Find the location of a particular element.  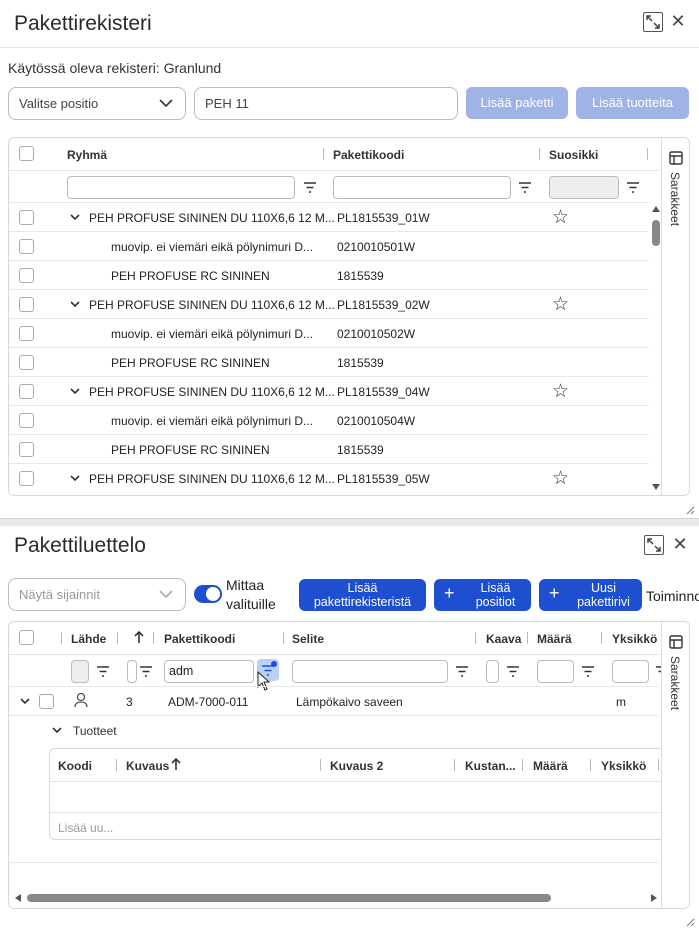

formula-filter-input is located at coordinates (492, 671).